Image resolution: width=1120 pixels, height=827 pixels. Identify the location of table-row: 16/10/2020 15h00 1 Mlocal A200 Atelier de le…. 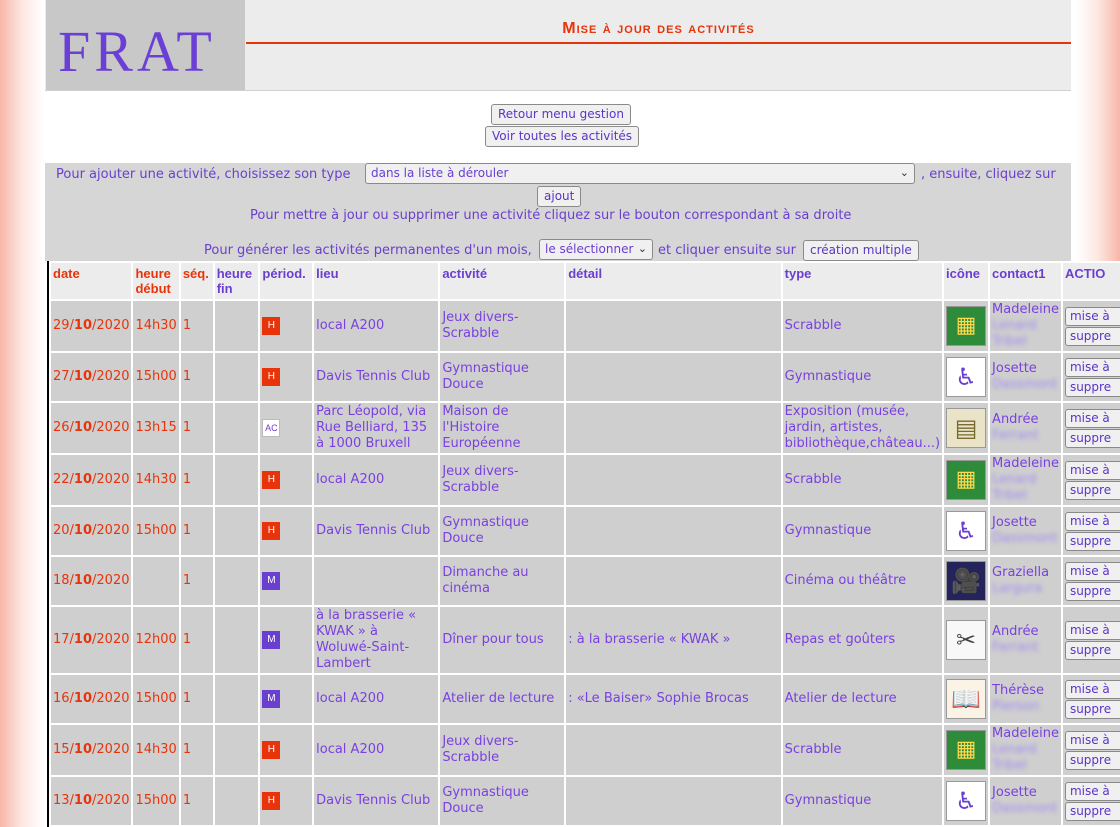
(585, 699).